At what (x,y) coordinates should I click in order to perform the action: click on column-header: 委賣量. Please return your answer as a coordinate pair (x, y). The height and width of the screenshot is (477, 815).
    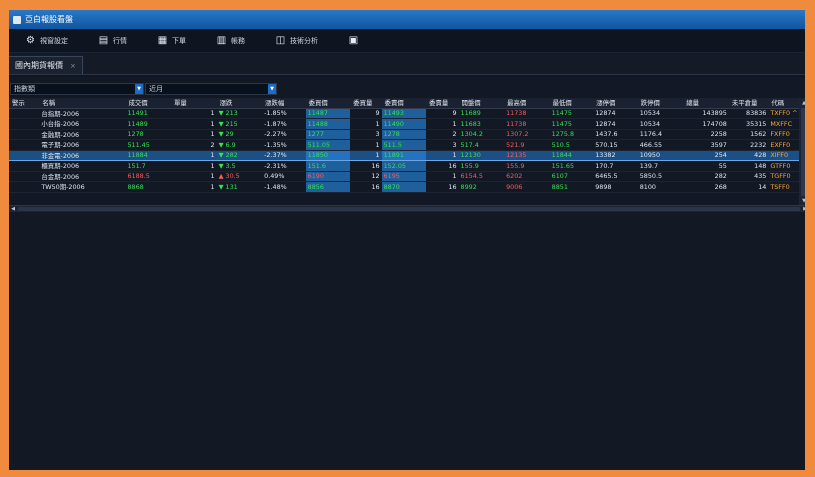
    Looking at the image, I should click on (442, 103).